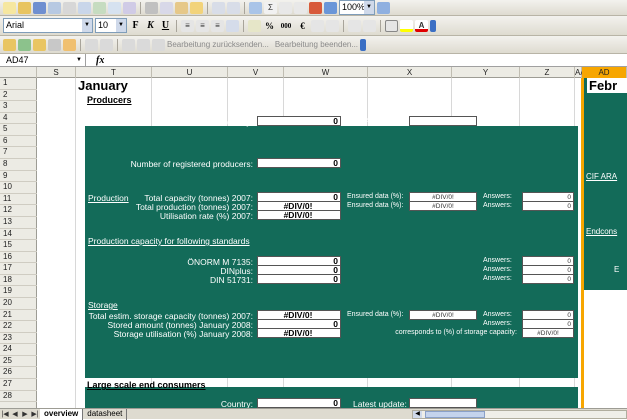 The image size is (627, 420). Describe the element at coordinates (383, 7) in the screenshot. I see `help-icon` at that location.